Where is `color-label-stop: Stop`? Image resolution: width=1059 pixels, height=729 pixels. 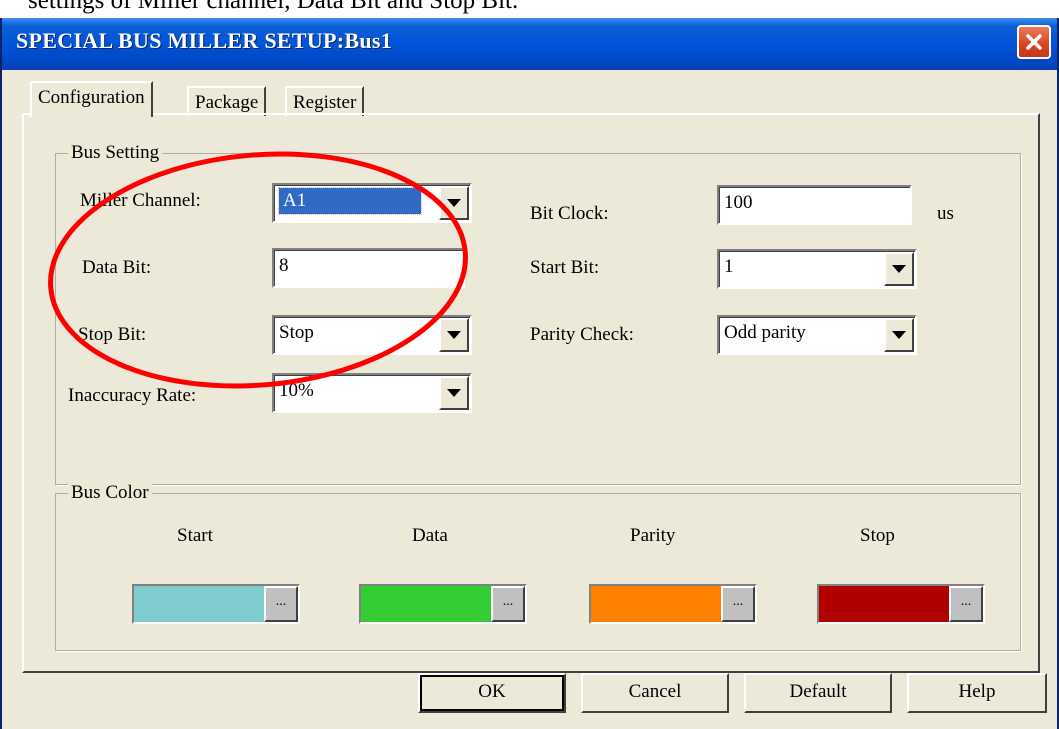
color-label-stop: Stop is located at coordinates (877, 535).